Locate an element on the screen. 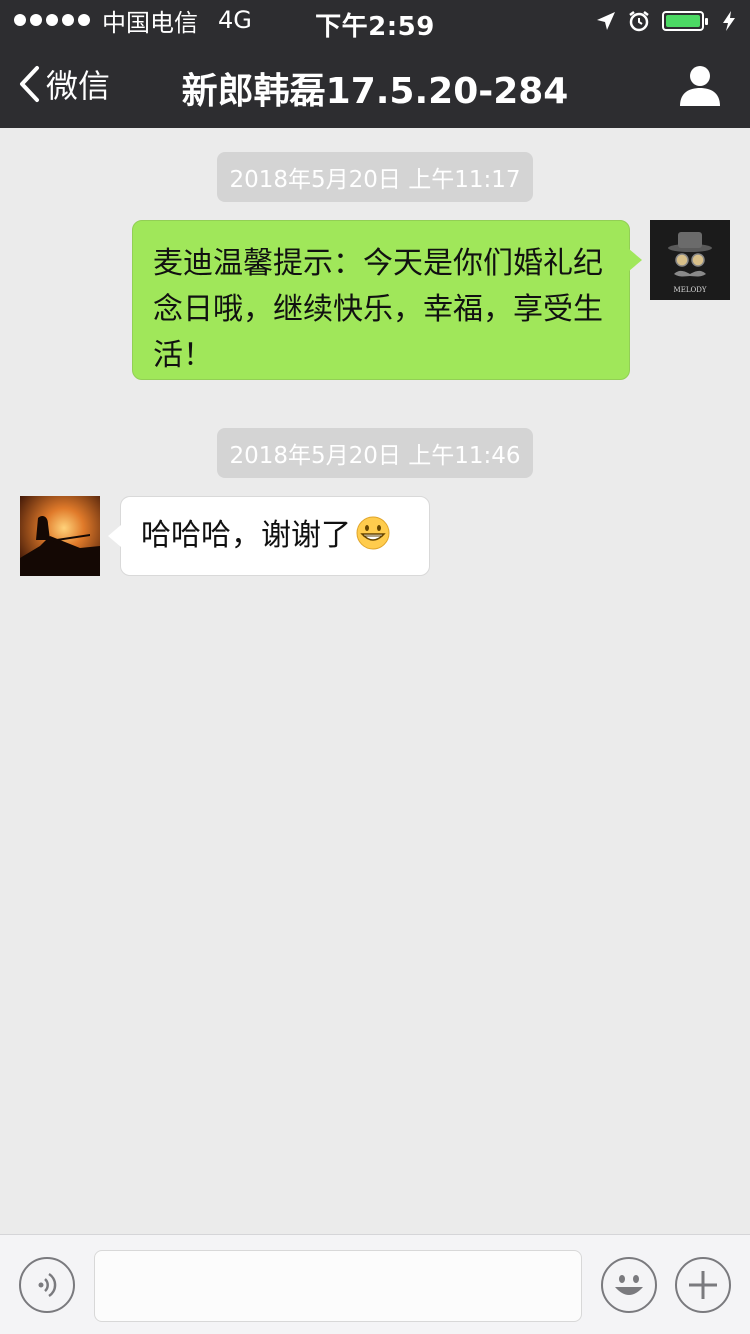 The image size is (750, 1334). profile-icon is located at coordinates (700, 86).